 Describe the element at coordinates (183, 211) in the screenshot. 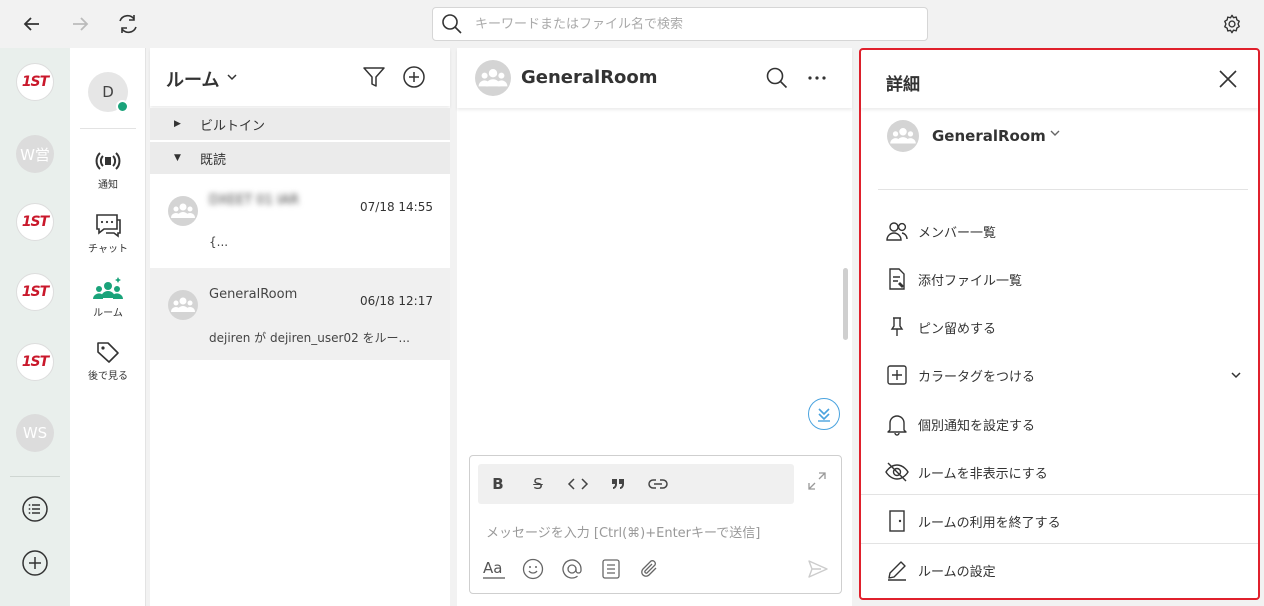

I see `room-avatar-icon` at that location.